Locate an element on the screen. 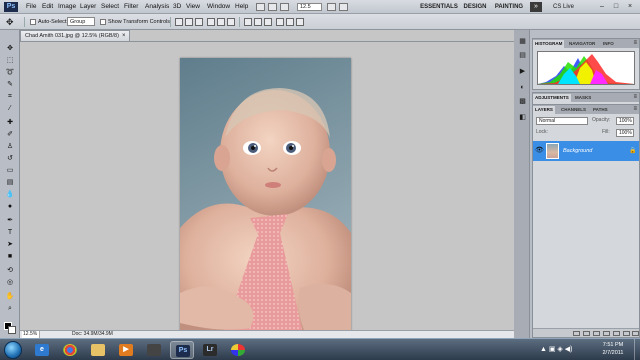 This screenshot has height=360, width=640. distribute-middle-icon is located at coordinates (258, 22).